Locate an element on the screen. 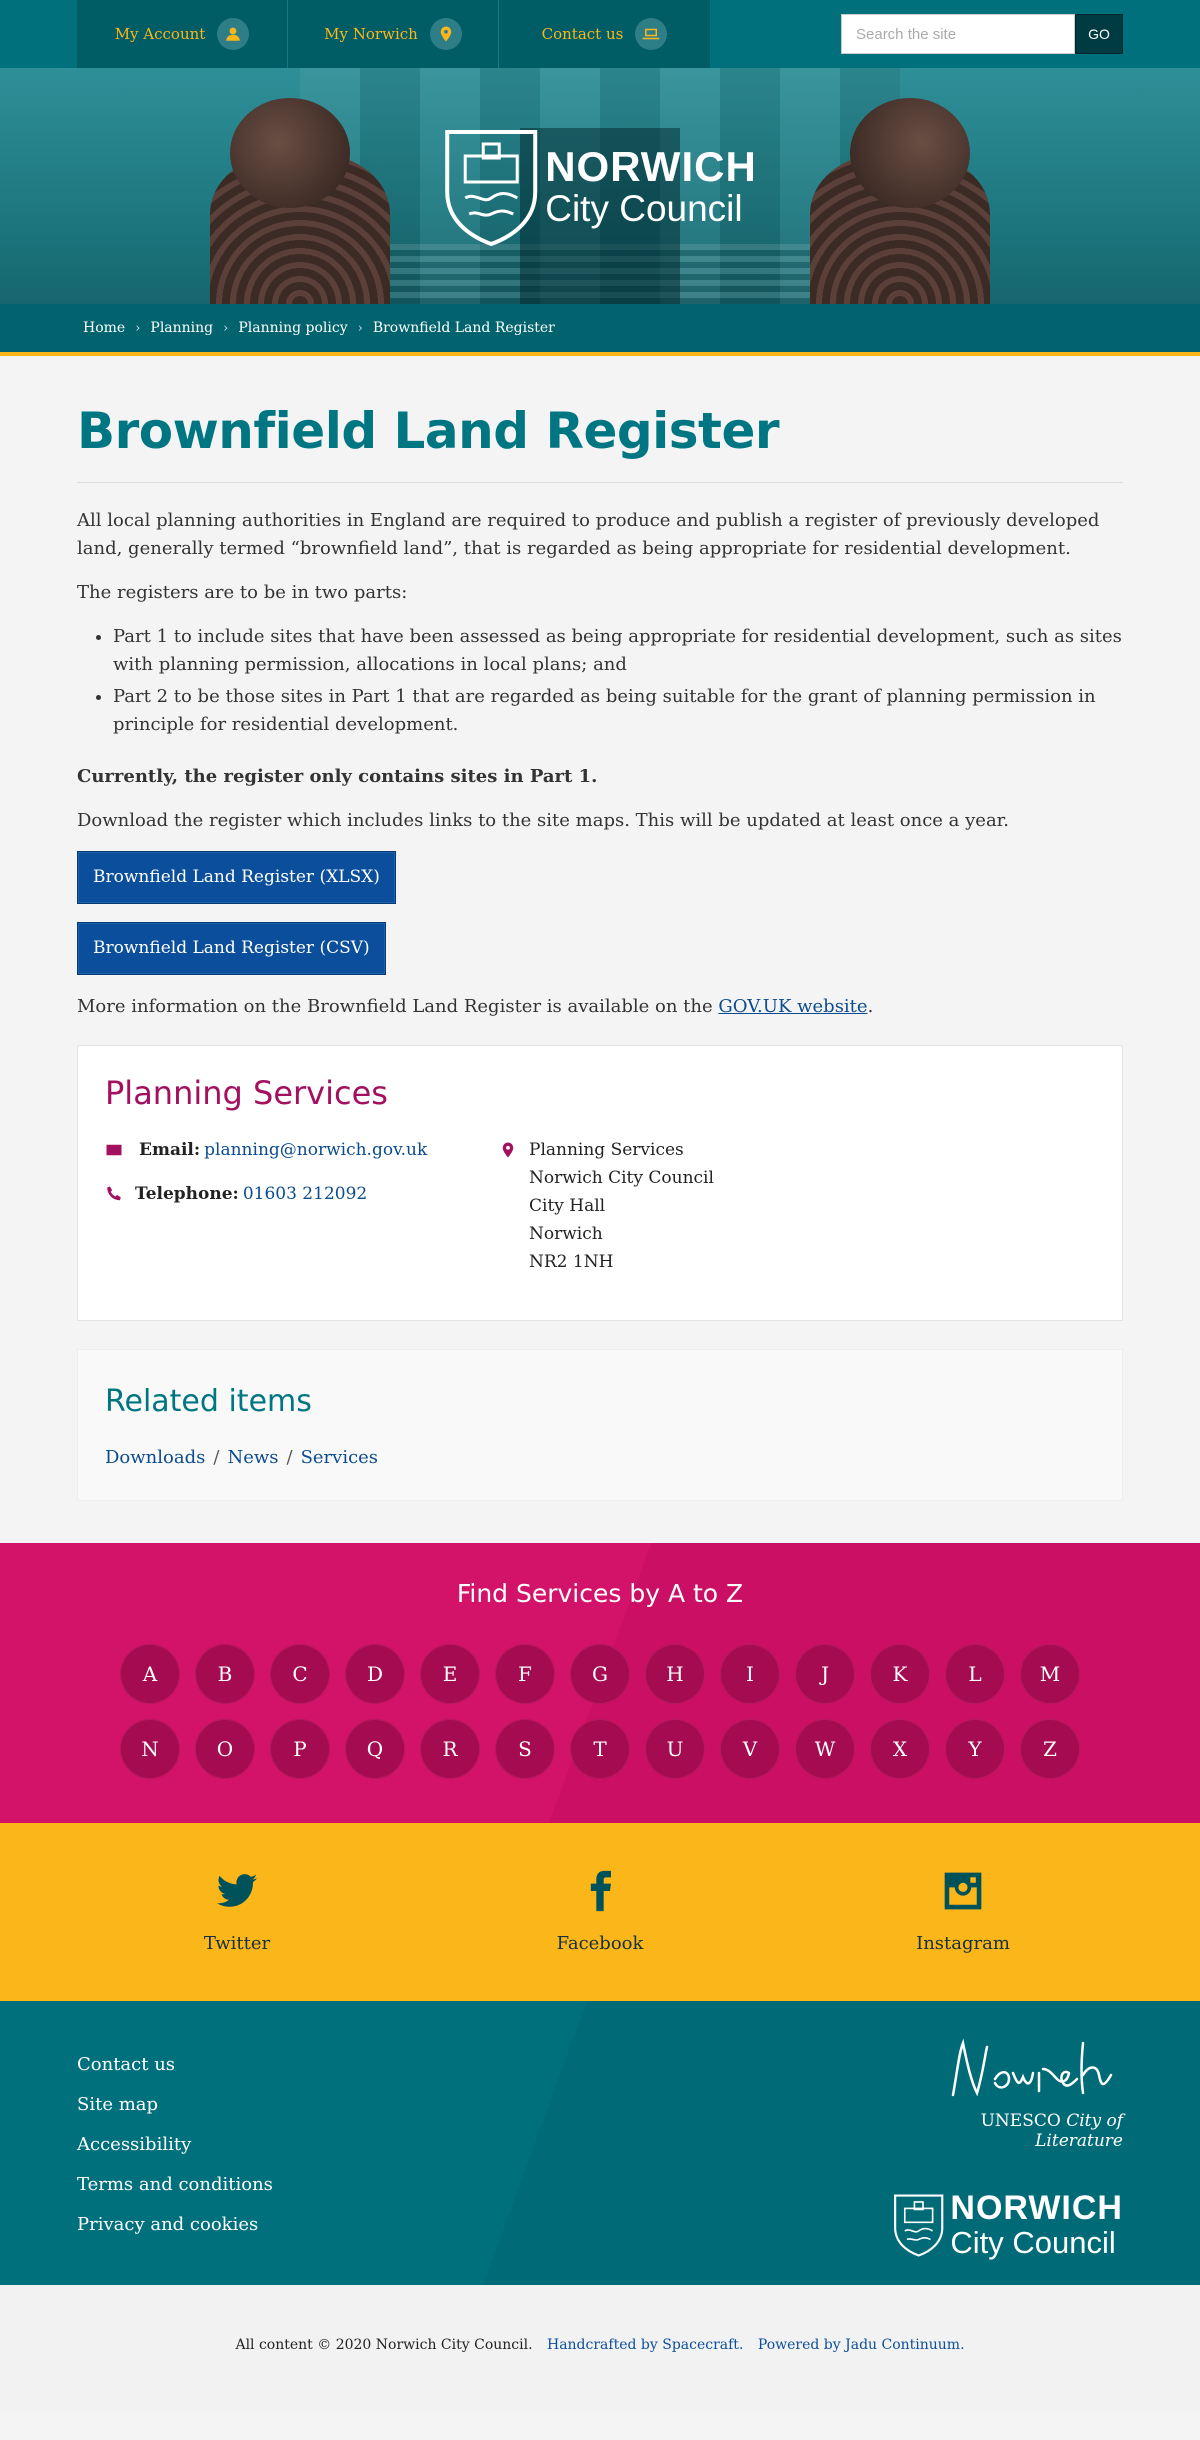 The width and height of the screenshot is (1200, 2440). social-section: Twitter Facebook Instagram is located at coordinates (600, 1912).